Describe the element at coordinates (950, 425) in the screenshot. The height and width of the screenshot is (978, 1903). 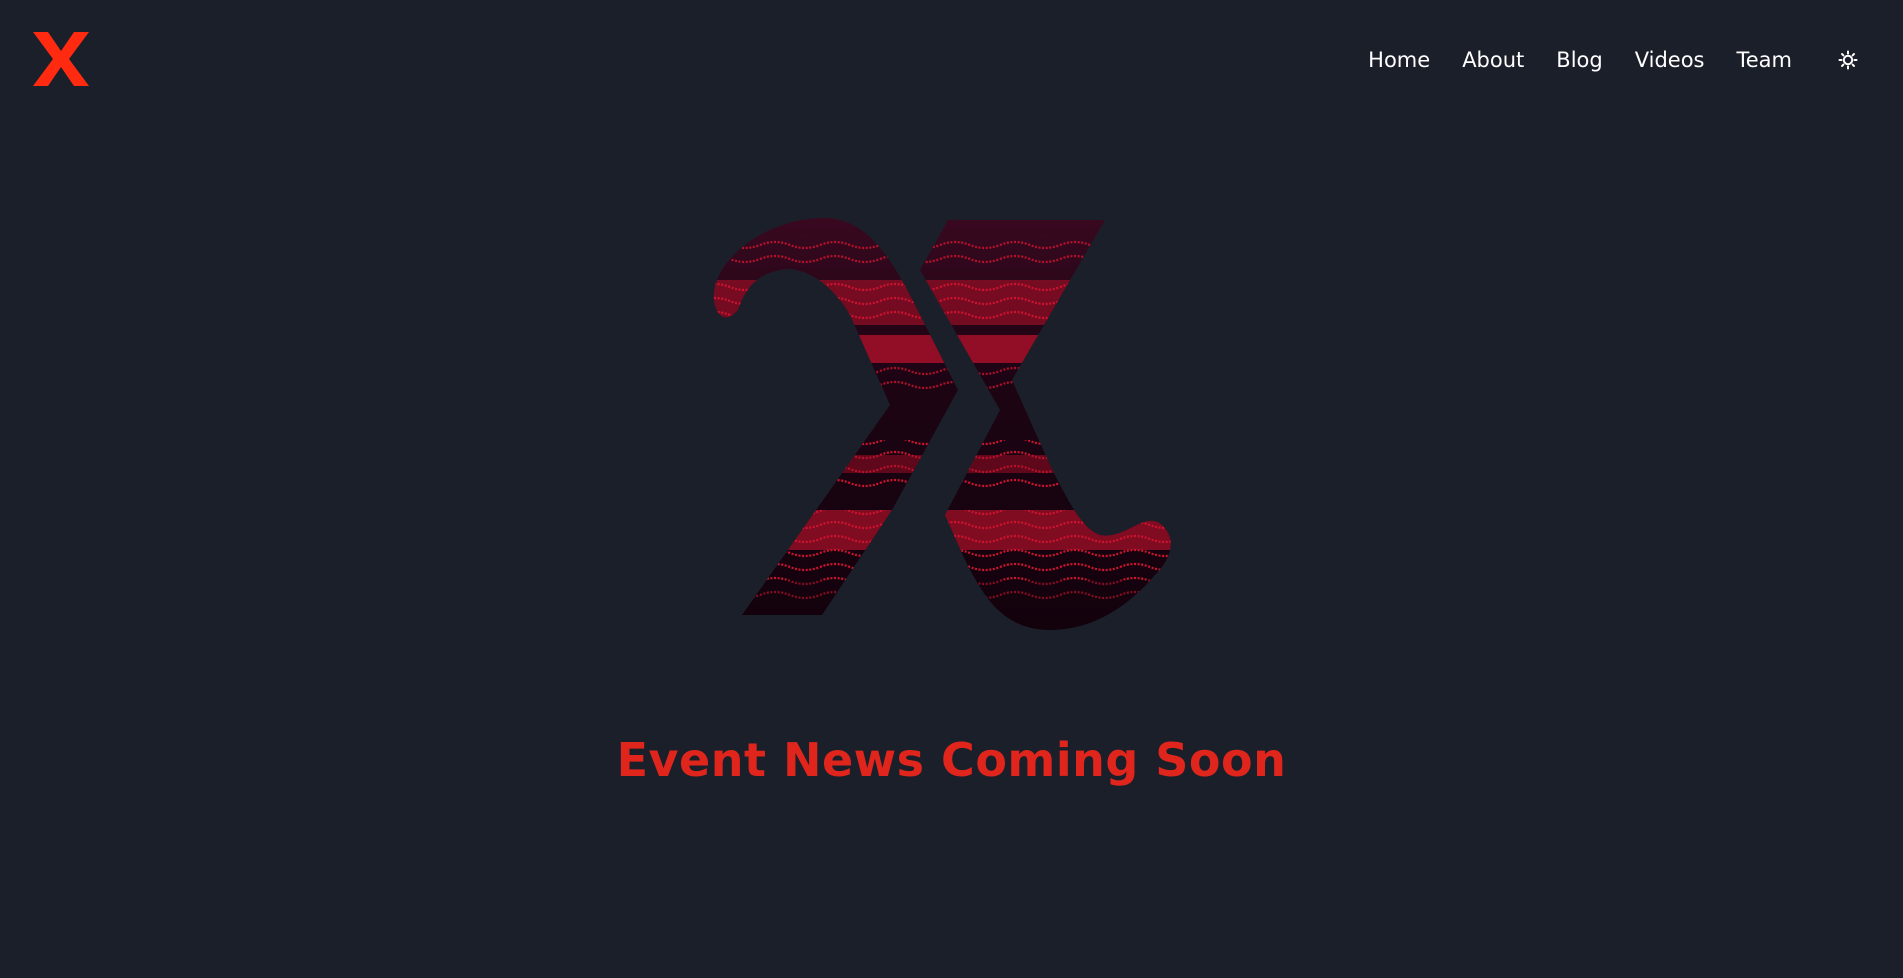
I see `x-letter-graphic` at that location.